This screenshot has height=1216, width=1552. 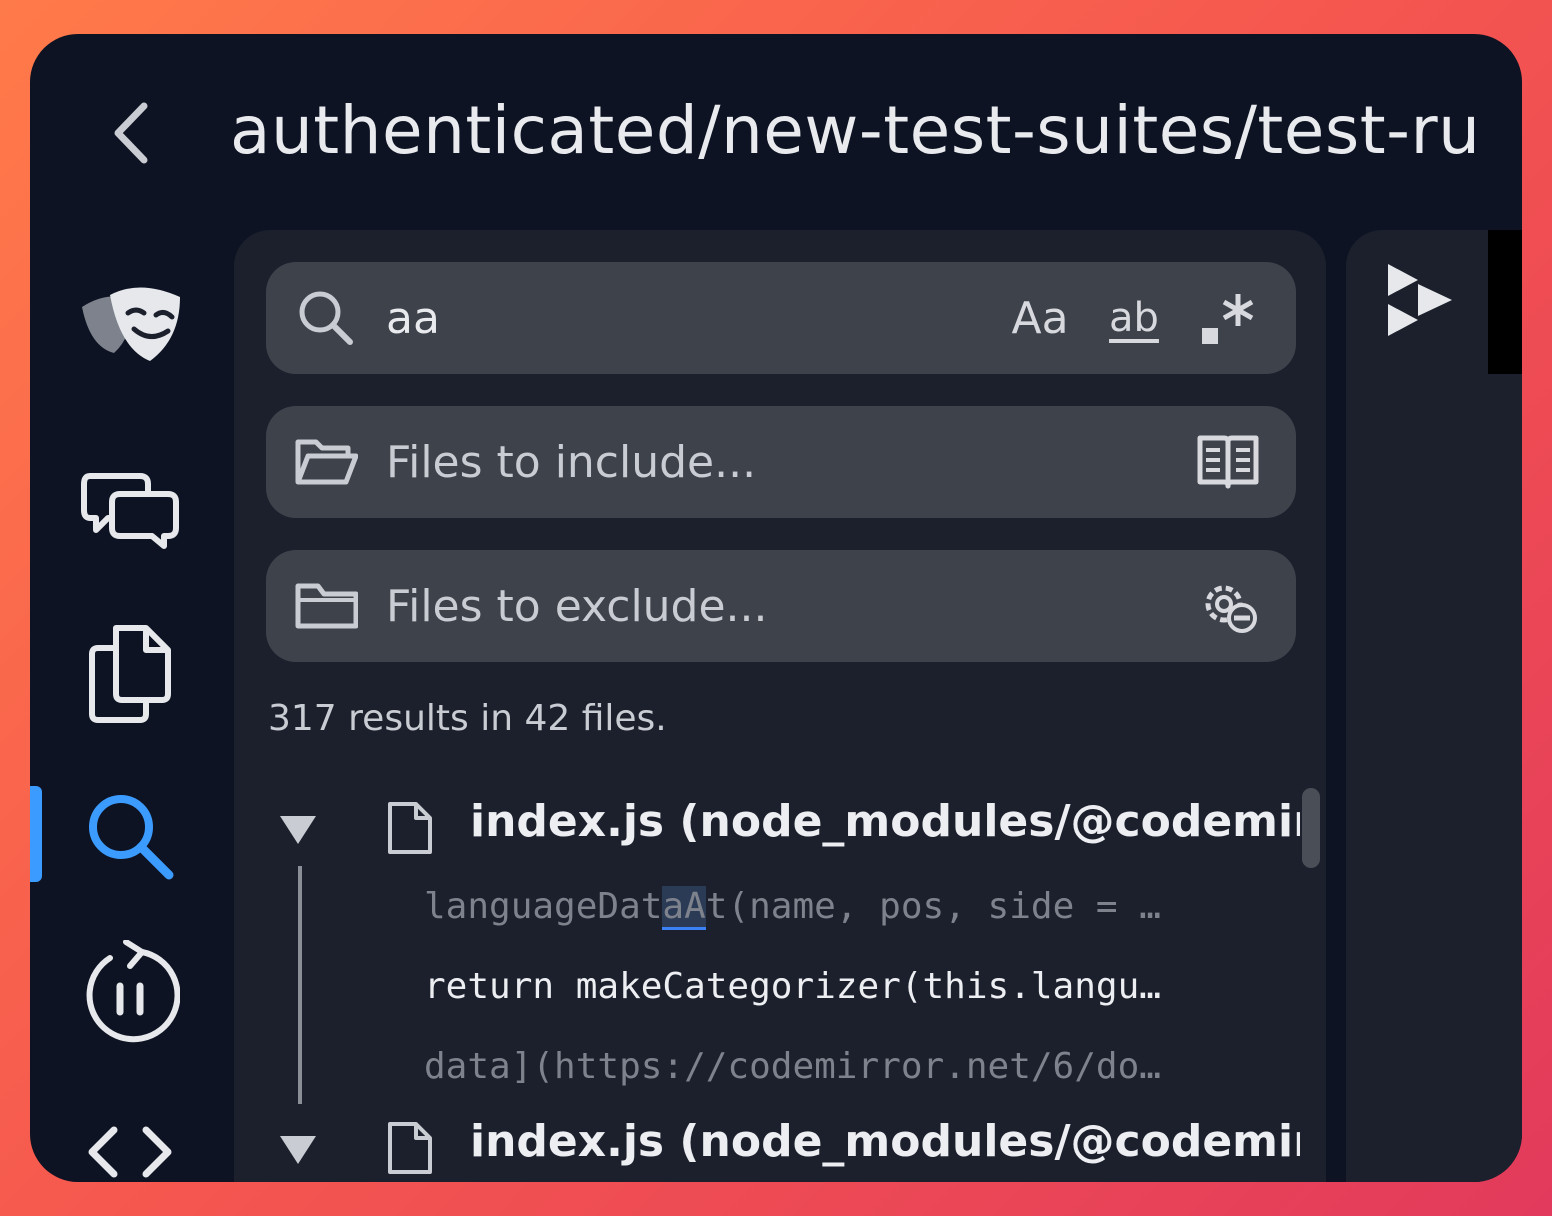 I want to click on back-button, so click(x=132, y=133).